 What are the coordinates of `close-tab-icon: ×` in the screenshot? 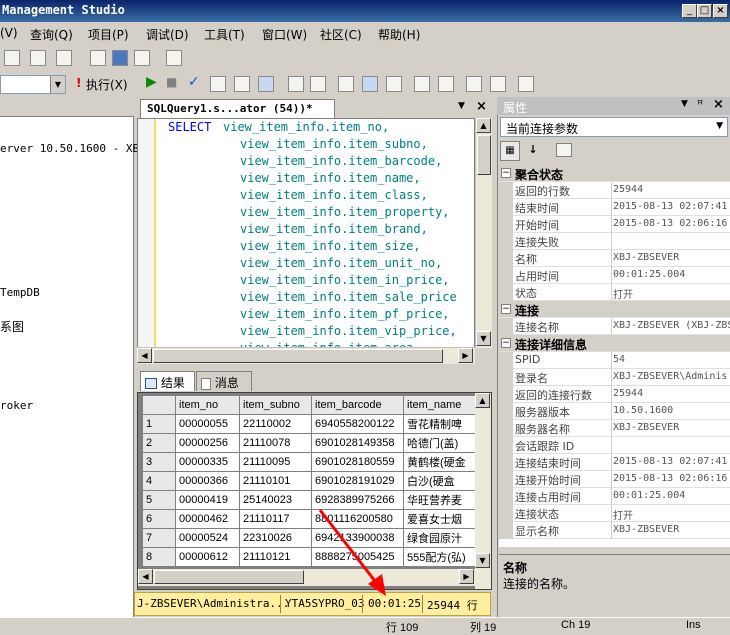 It's located at (481, 106).